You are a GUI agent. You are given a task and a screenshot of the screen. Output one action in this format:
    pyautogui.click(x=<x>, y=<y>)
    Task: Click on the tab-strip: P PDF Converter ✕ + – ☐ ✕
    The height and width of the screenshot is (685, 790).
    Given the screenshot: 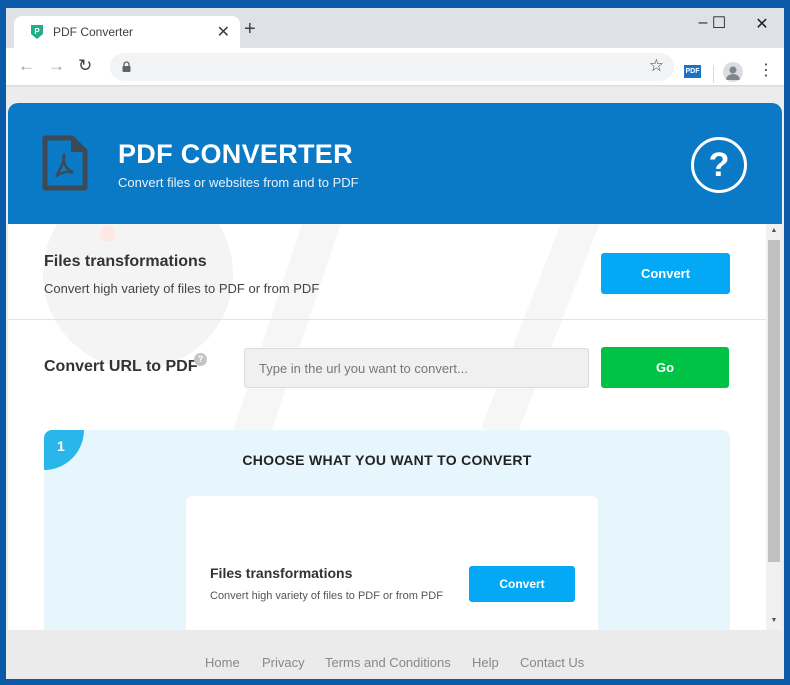 What is the action you would take?
    pyautogui.click(x=395, y=28)
    